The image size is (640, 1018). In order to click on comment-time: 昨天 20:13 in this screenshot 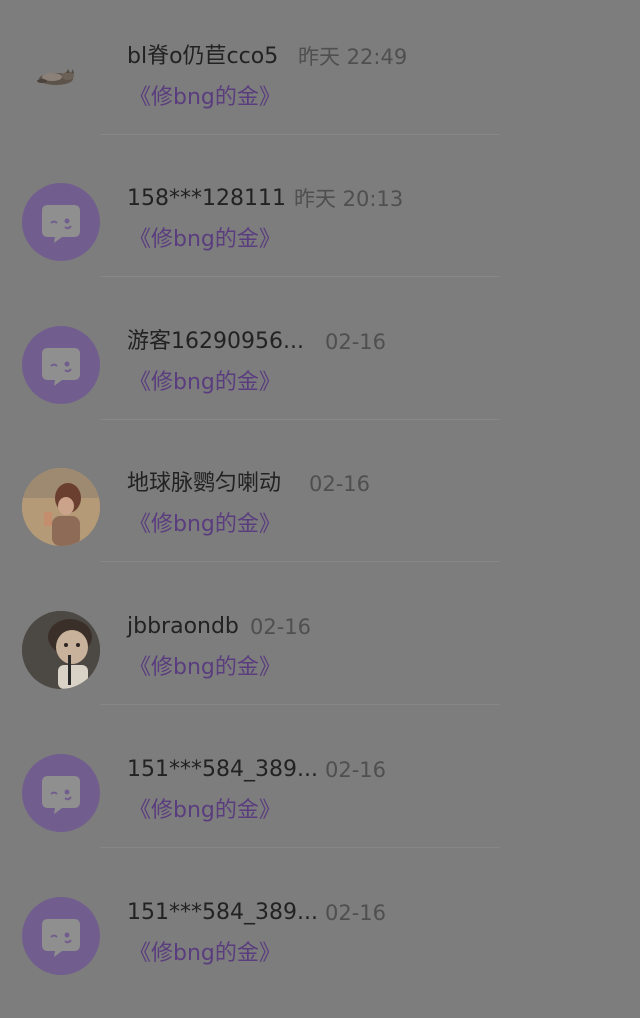, I will do `click(349, 199)`.